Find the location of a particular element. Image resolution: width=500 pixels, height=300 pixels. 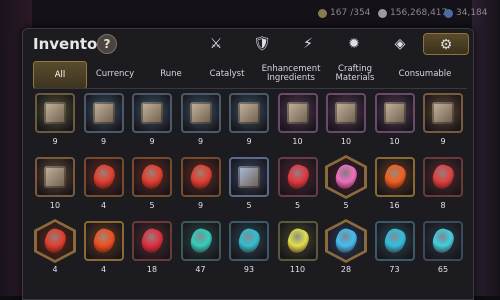

tab-consumable: Consumable is located at coordinates (425, 74).